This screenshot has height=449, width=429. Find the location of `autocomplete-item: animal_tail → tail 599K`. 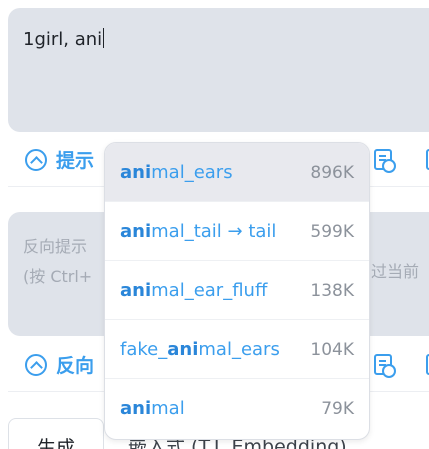

autocomplete-item: animal_tail → tail 599K is located at coordinates (237, 231).